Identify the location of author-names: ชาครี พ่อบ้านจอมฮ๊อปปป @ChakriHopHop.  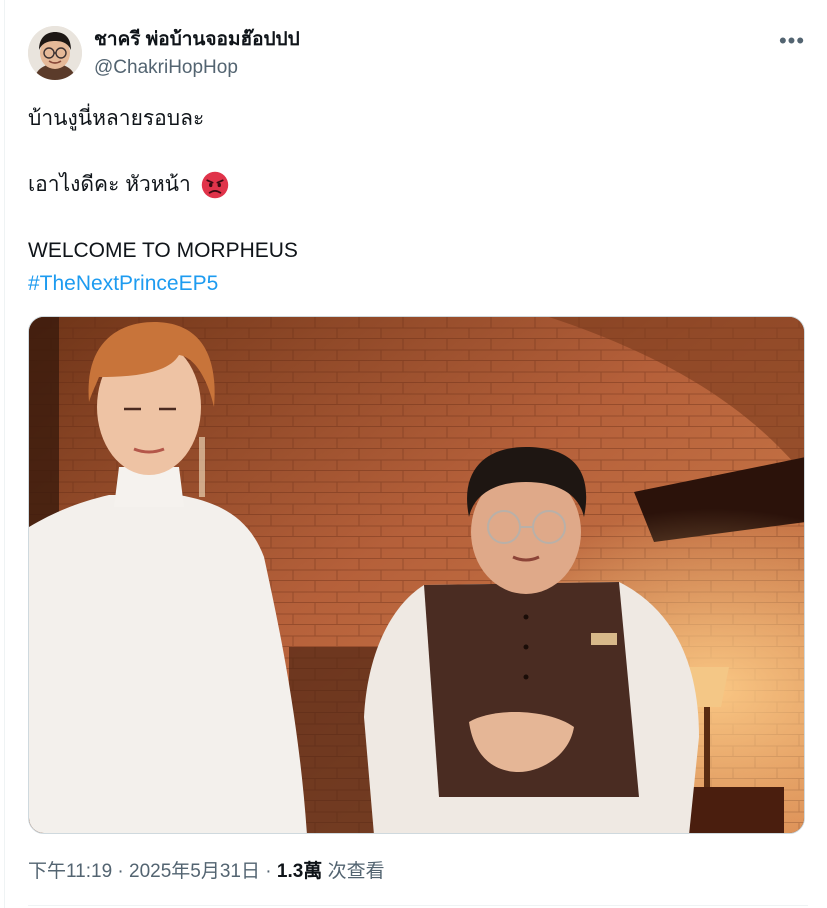
(197, 54).